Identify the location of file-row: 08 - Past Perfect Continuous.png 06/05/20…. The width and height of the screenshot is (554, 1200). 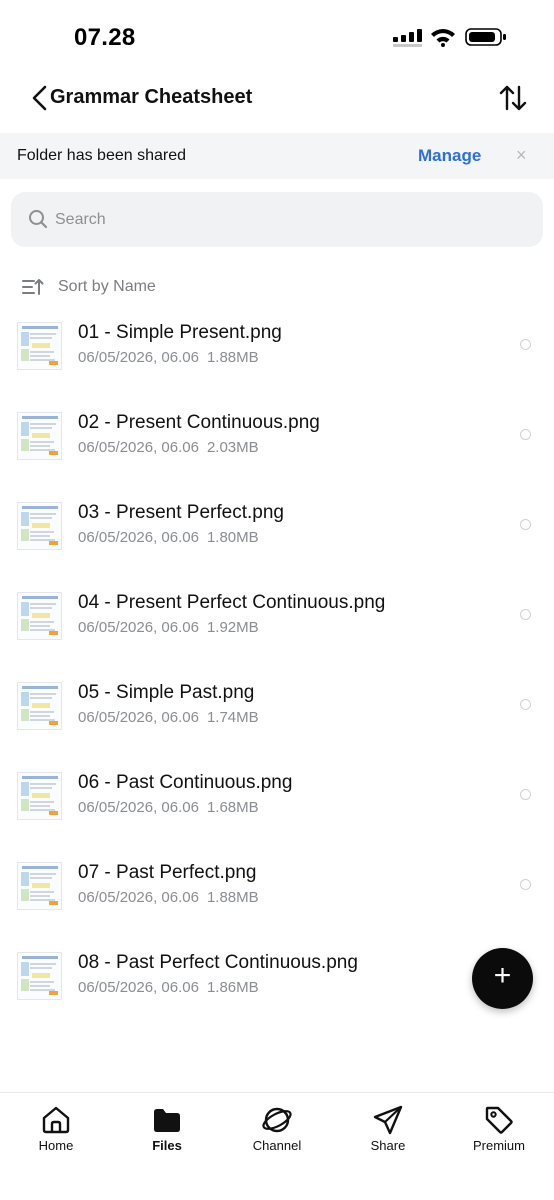
(277, 987).